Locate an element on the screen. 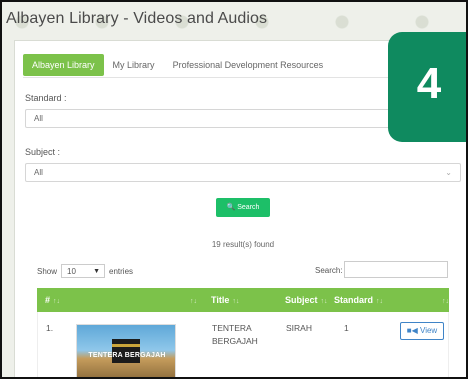 This screenshot has height=379, width=468. column-header-title: Title ↑↓ is located at coordinates (225, 300).